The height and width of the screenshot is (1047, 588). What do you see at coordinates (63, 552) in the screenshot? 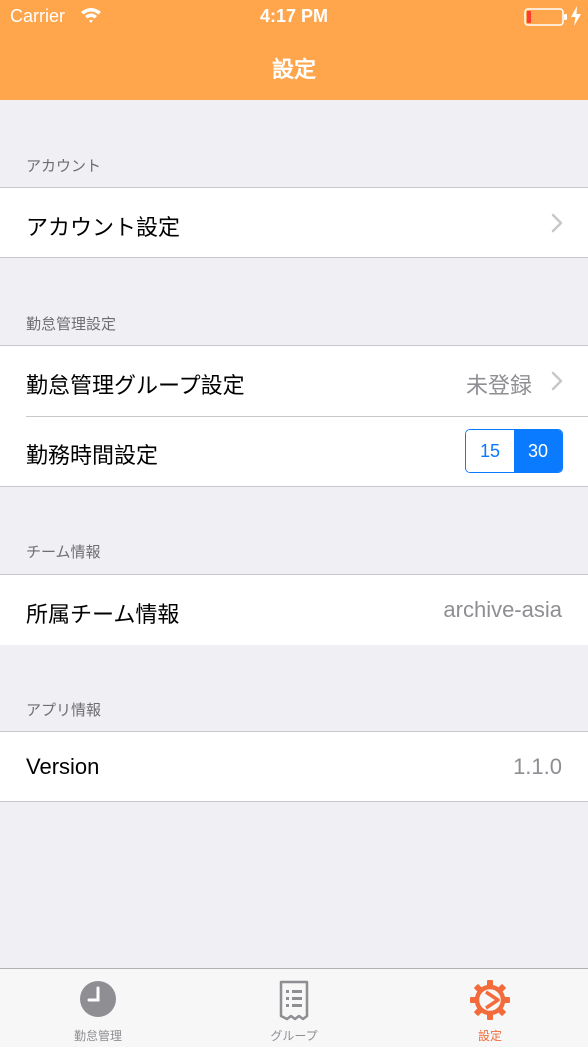
I see `section-header-team: チーム情報` at bounding box center [63, 552].